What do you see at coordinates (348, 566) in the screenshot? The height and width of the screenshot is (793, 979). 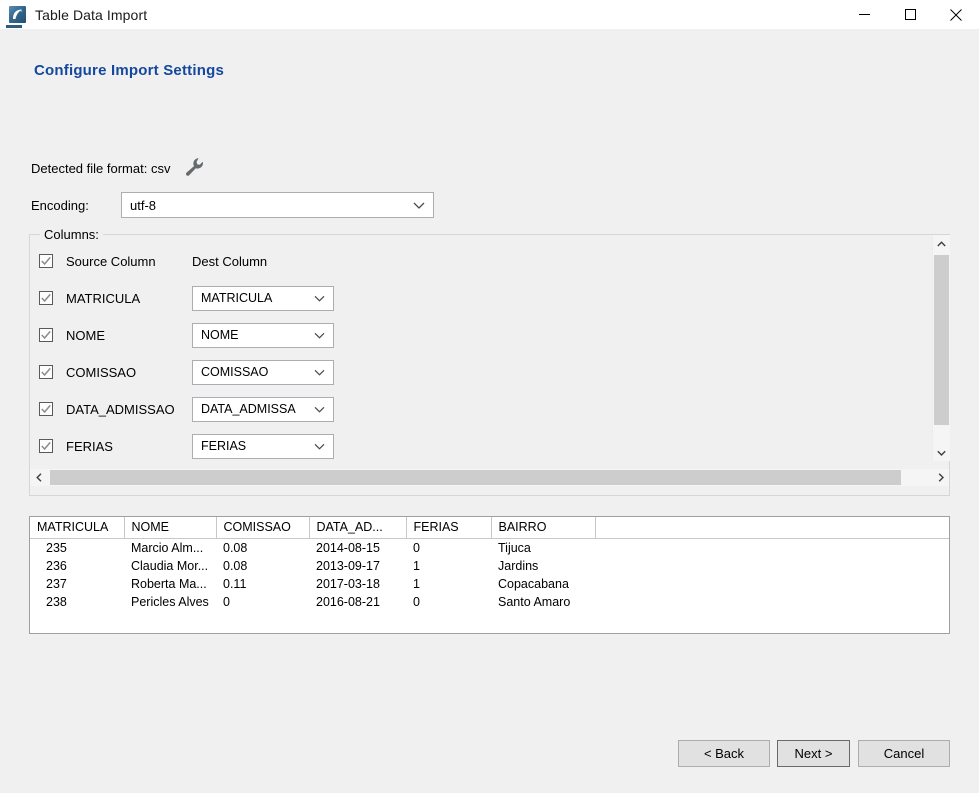 I see `cell-data-admissao: 2013-09-17` at bounding box center [348, 566].